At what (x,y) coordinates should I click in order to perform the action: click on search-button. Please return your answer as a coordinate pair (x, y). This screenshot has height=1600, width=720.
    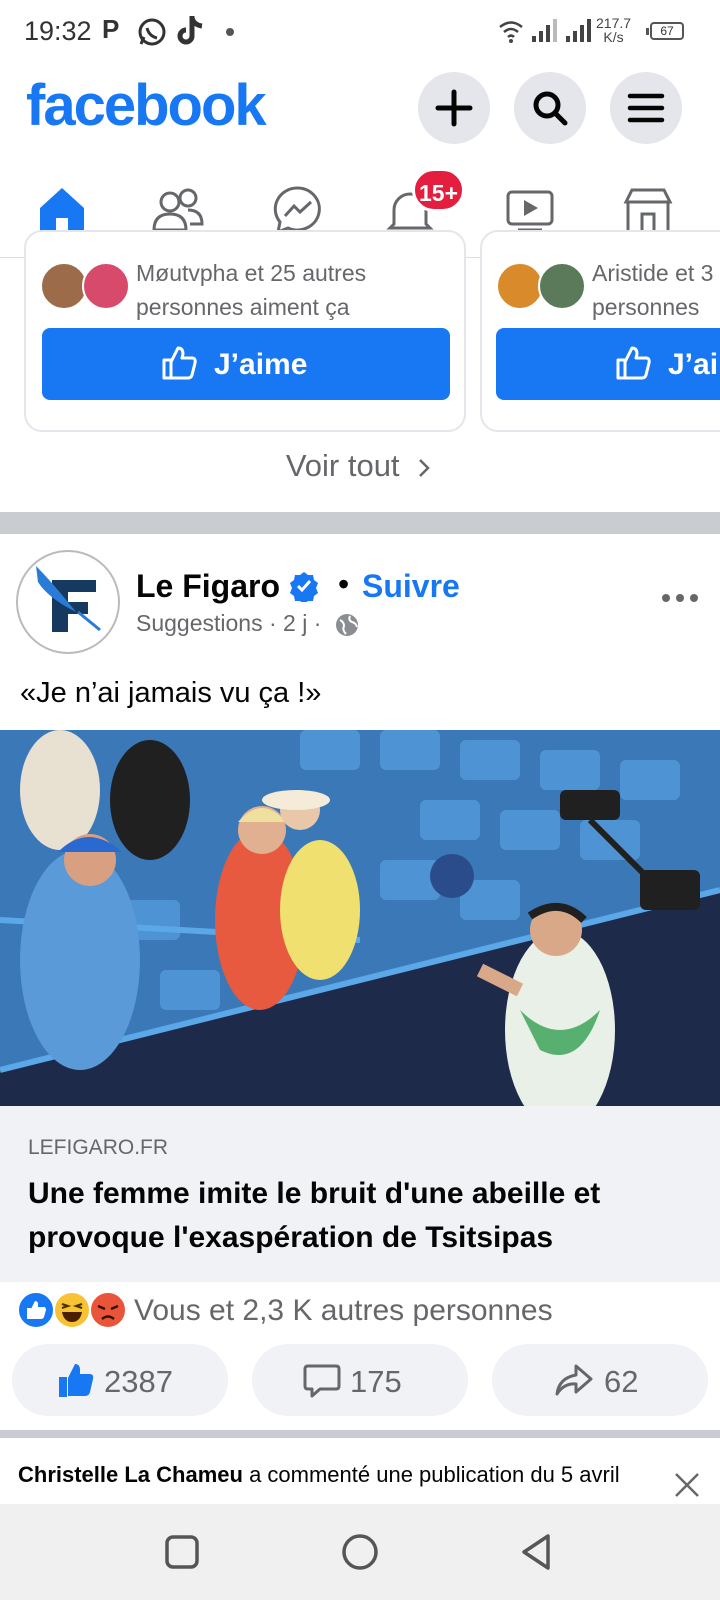
    Looking at the image, I should click on (550, 108).